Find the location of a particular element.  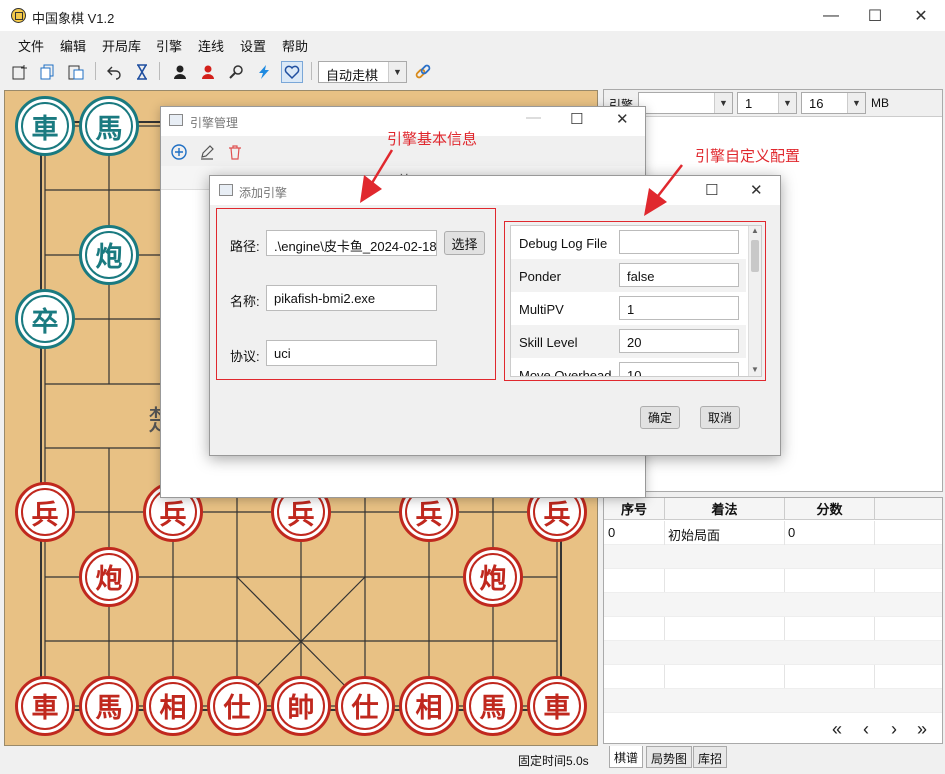

paste-icon is located at coordinates (76, 72).